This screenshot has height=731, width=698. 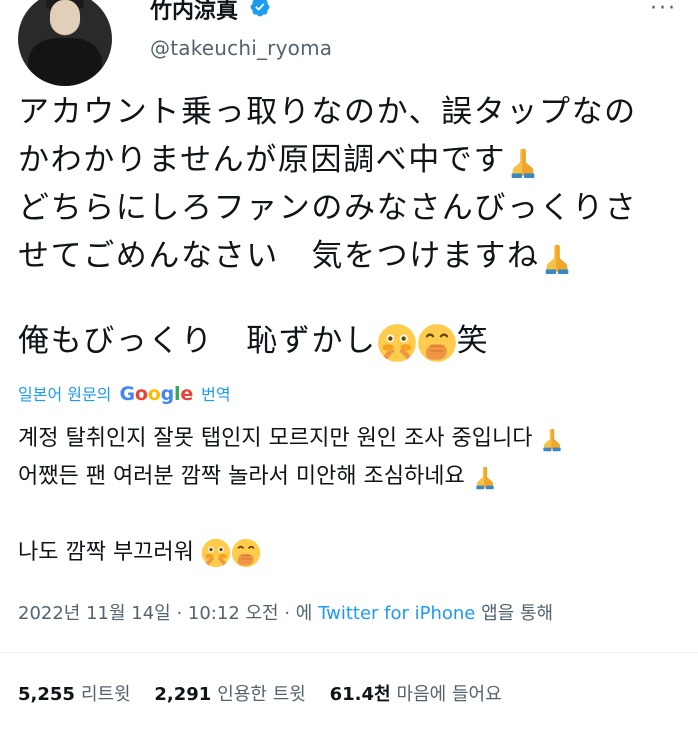 I want to click on tweet-line: 俺もびっくり 恥ずかし笑, so click(x=355, y=341).